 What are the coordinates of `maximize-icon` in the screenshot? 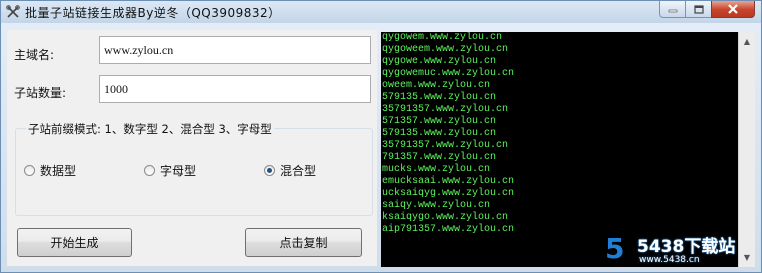 It's located at (698, 9).